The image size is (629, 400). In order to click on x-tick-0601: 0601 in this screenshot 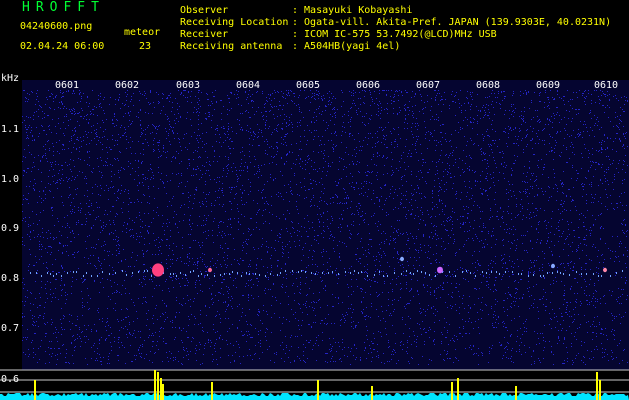, I will do `click(67, 85)`.